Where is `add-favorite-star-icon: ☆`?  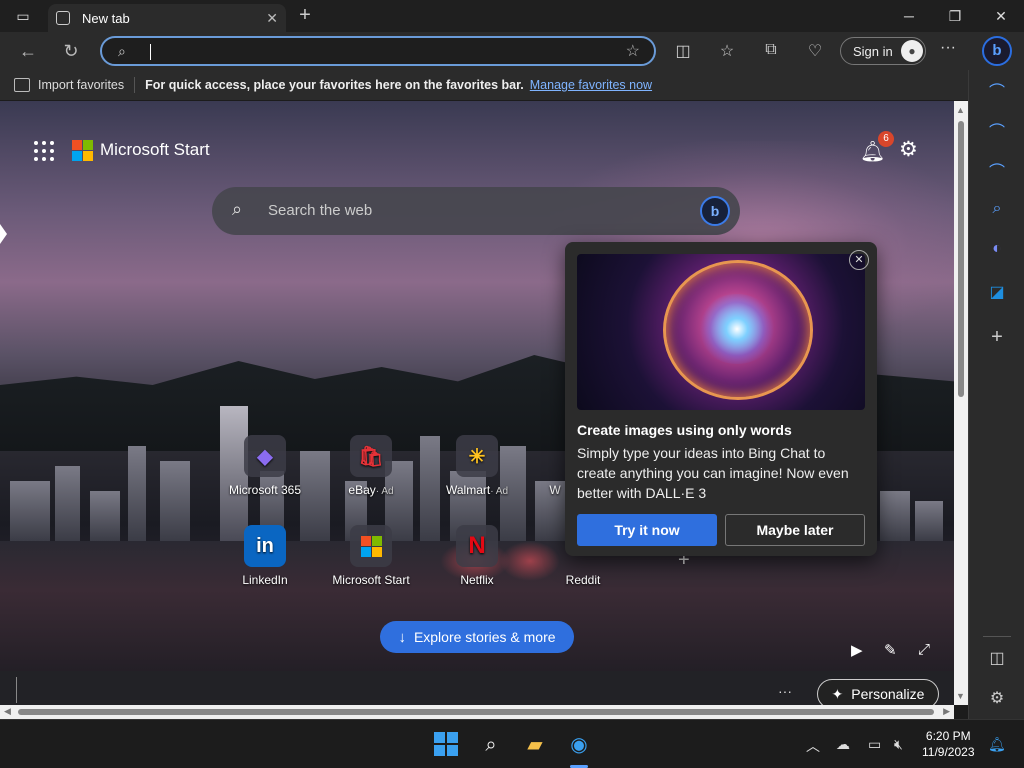 add-favorite-star-icon: ☆ is located at coordinates (633, 51).